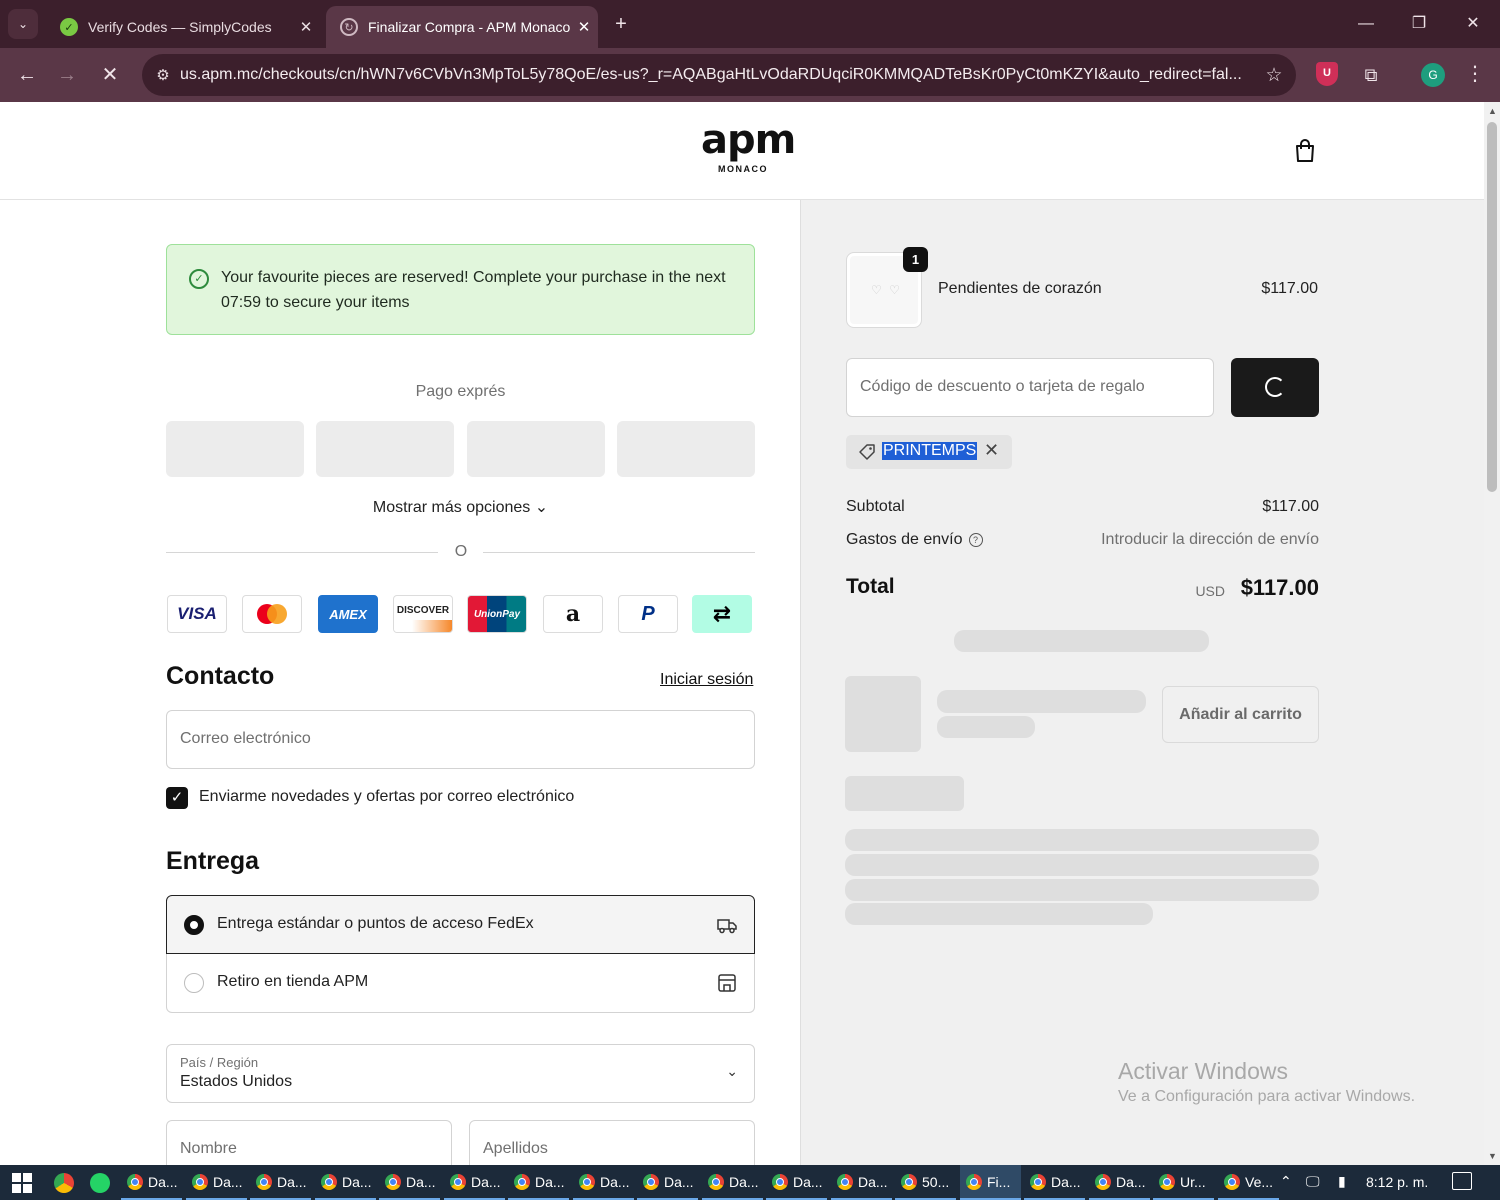  What do you see at coordinates (220, 676) in the screenshot?
I see `contact-title: Contacto` at bounding box center [220, 676].